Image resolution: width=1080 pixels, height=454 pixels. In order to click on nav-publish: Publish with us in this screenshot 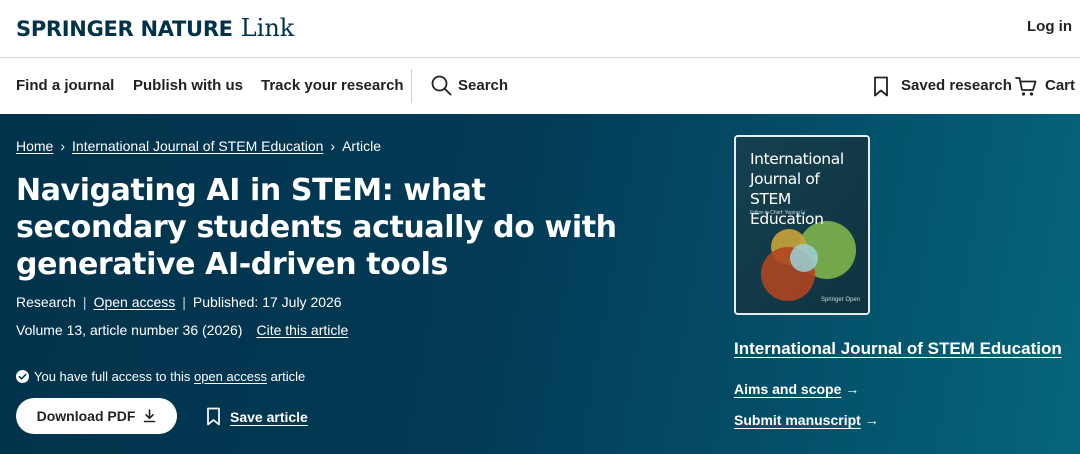, I will do `click(188, 85)`.